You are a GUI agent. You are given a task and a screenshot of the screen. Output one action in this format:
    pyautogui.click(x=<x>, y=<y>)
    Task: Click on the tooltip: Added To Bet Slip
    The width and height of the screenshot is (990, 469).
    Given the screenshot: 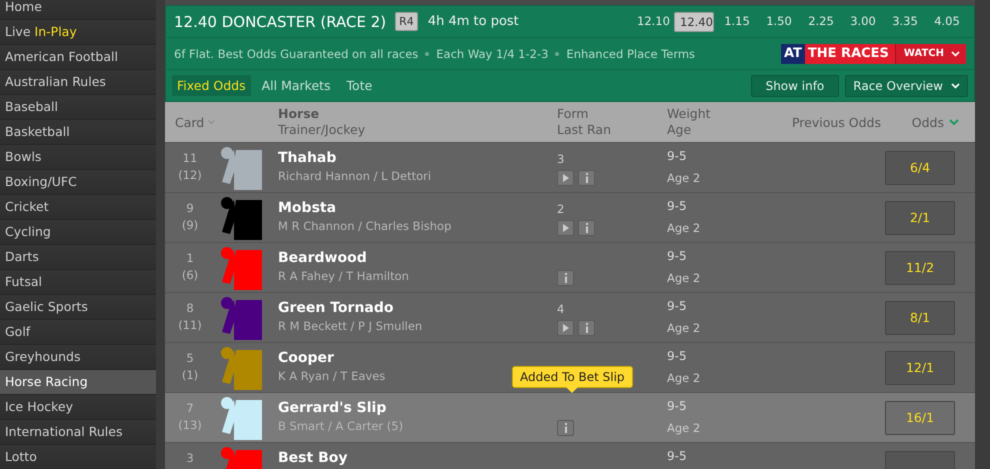 What is the action you would take?
    pyautogui.click(x=572, y=379)
    